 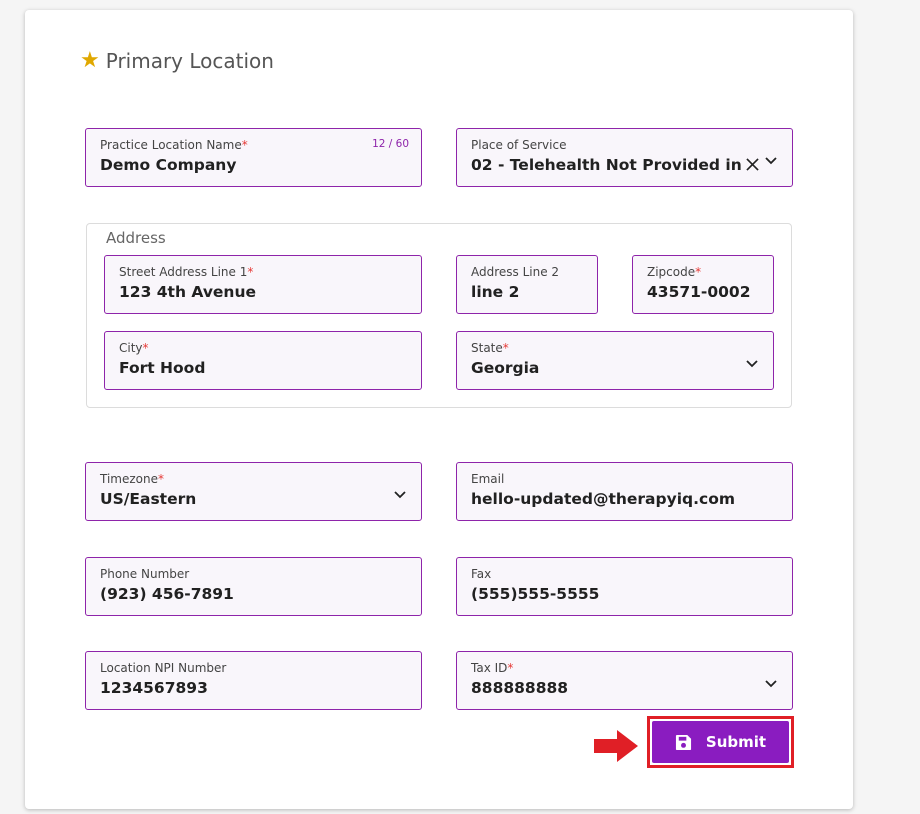 I want to click on state-select: State* Georgia, so click(x=615, y=360).